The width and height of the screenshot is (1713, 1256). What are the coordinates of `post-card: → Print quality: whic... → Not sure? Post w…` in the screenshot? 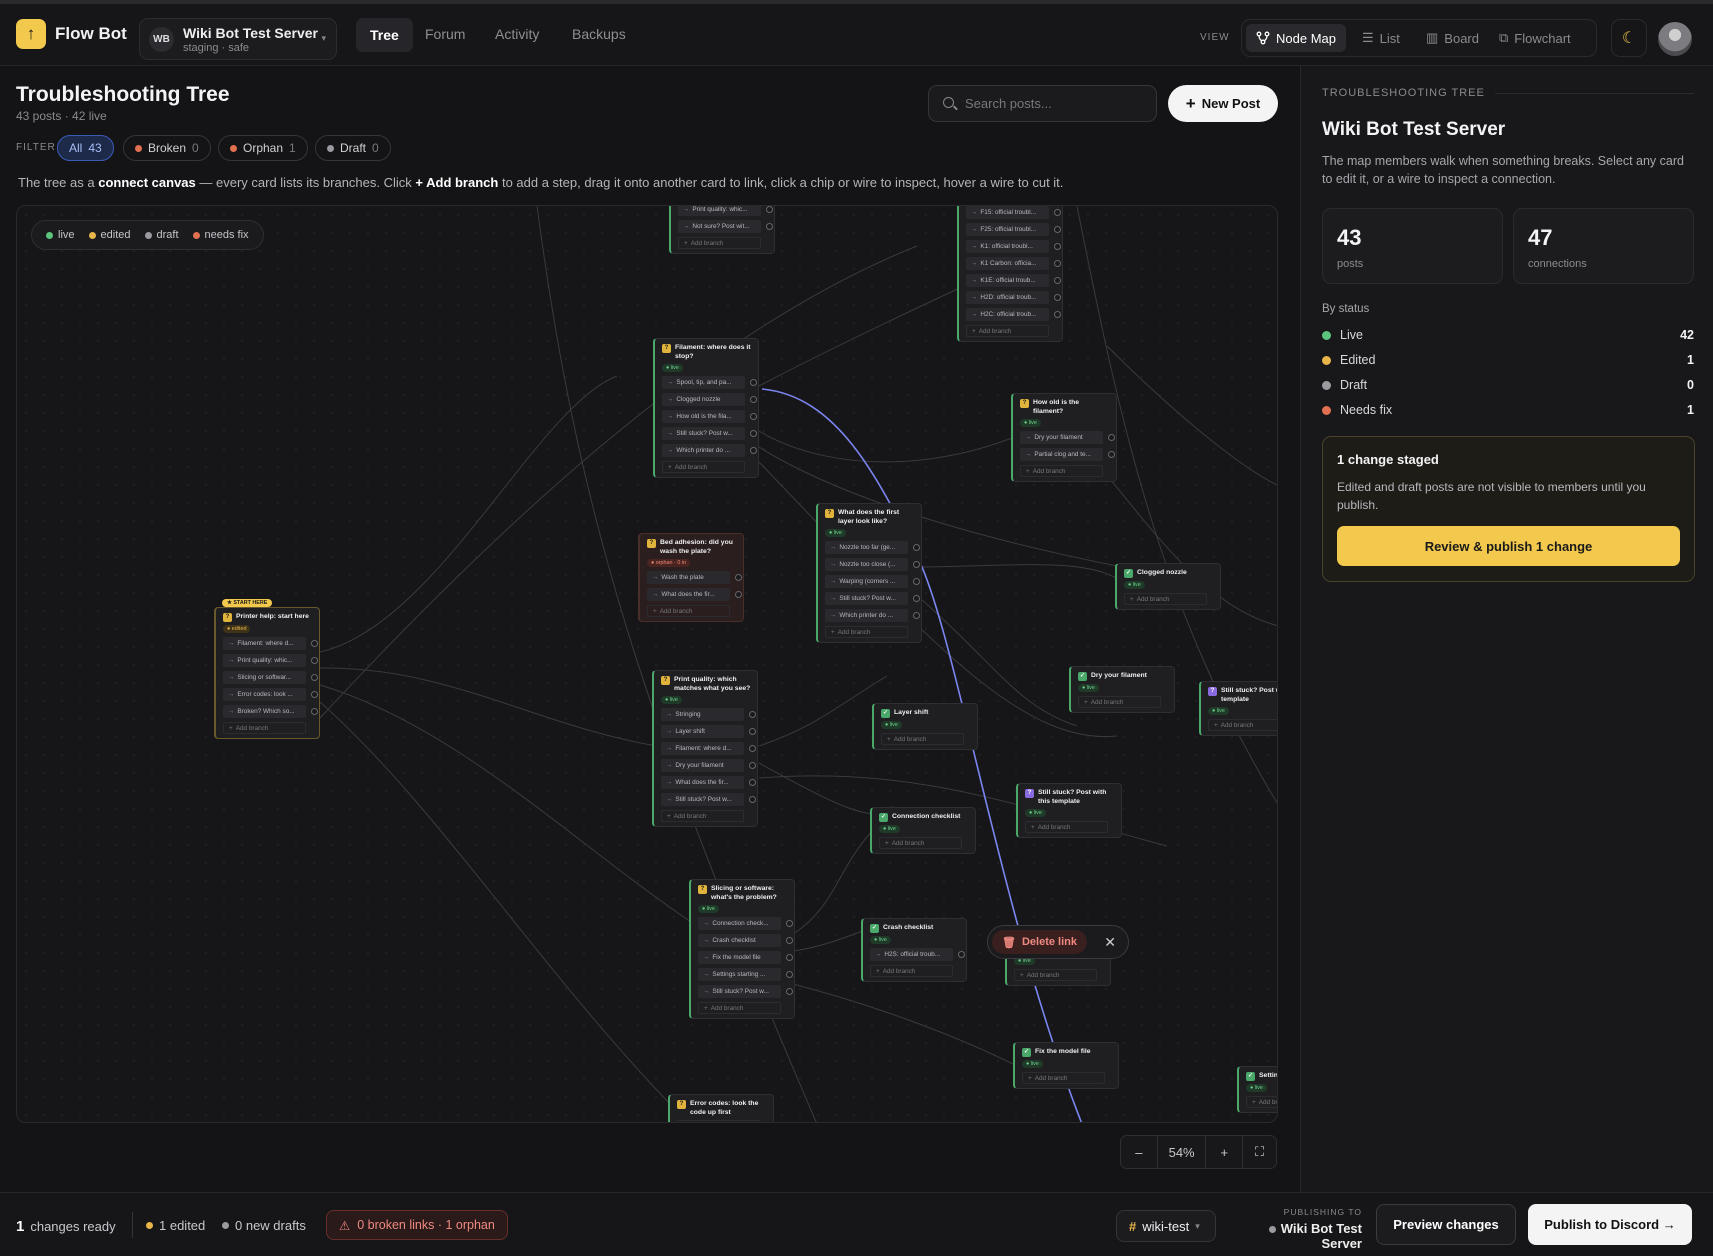 It's located at (722, 230).